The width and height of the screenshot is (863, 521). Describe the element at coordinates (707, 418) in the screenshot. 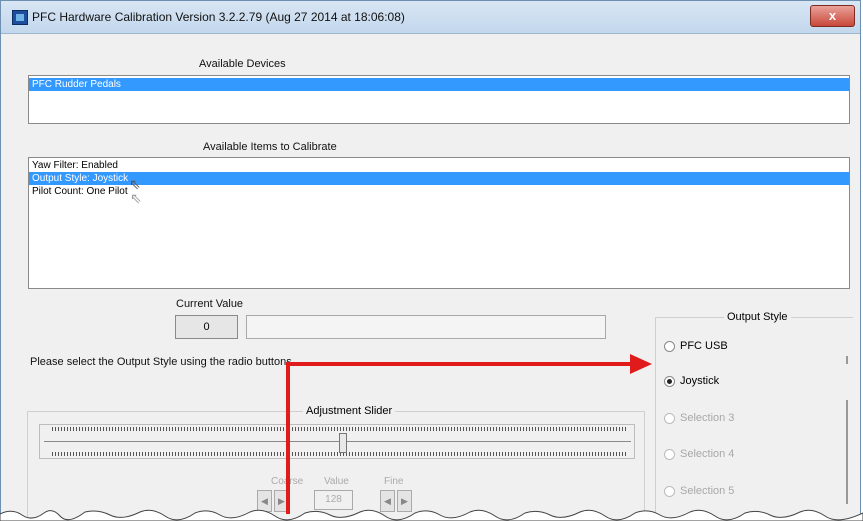

I see `radio-label: Selection 3` at that location.